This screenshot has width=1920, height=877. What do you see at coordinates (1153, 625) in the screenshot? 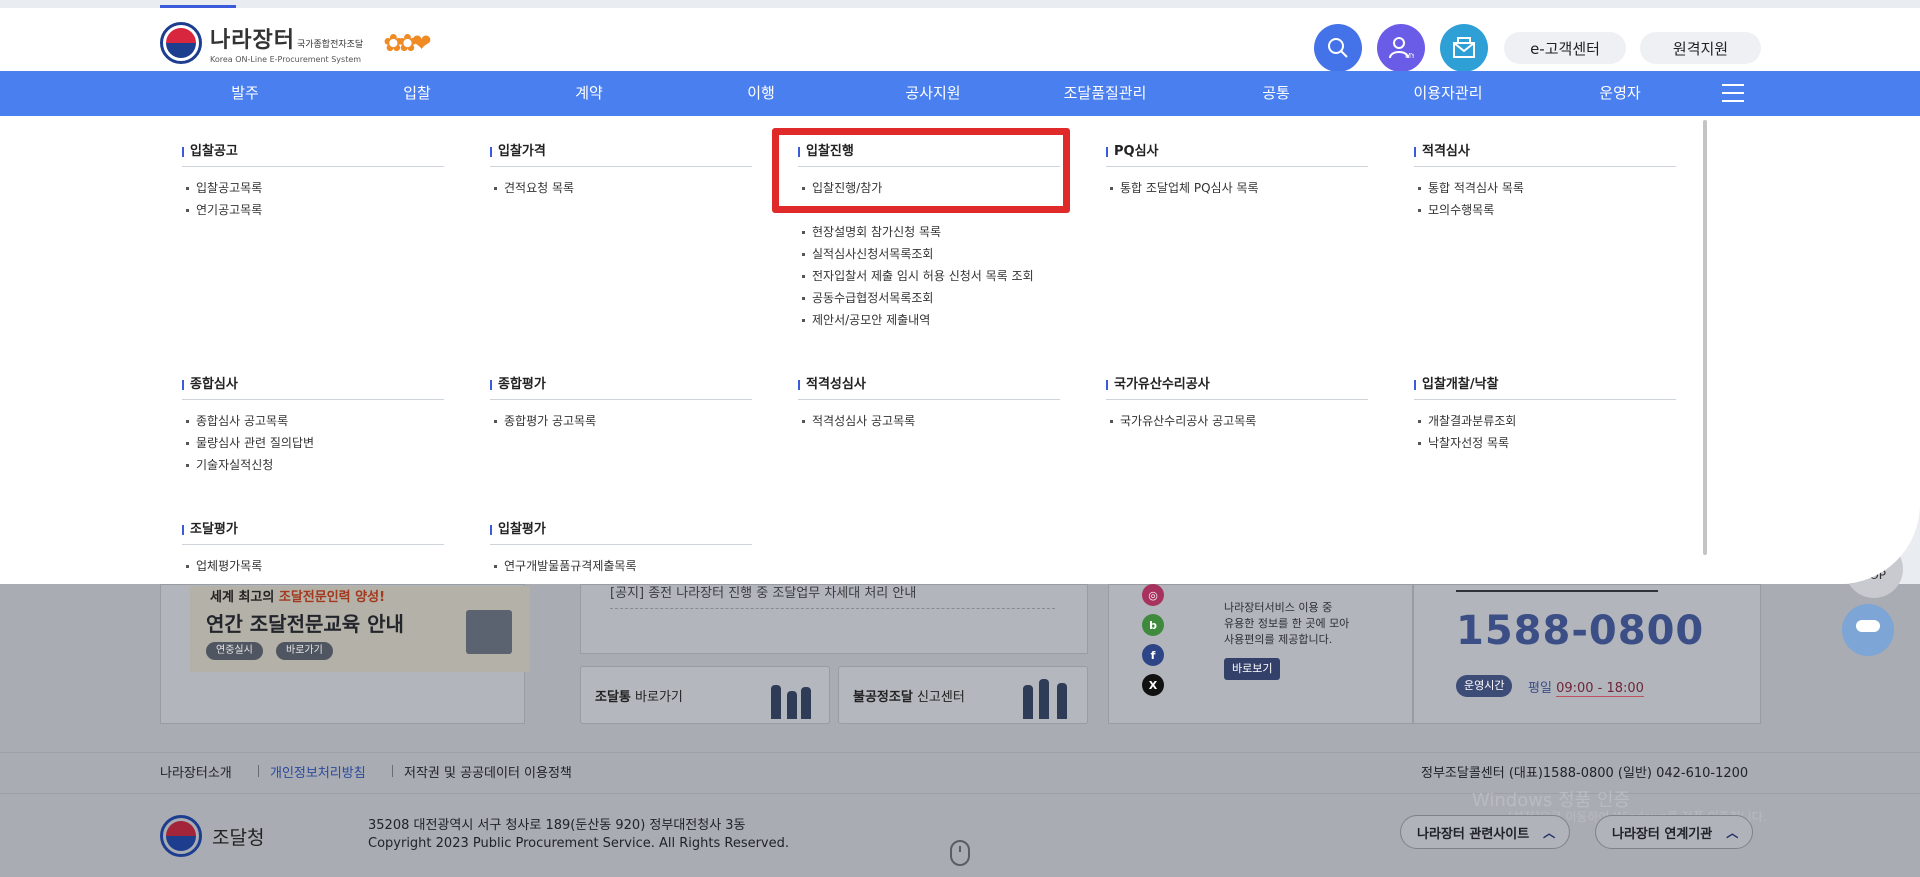
I see `blog-icon: b` at bounding box center [1153, 625].